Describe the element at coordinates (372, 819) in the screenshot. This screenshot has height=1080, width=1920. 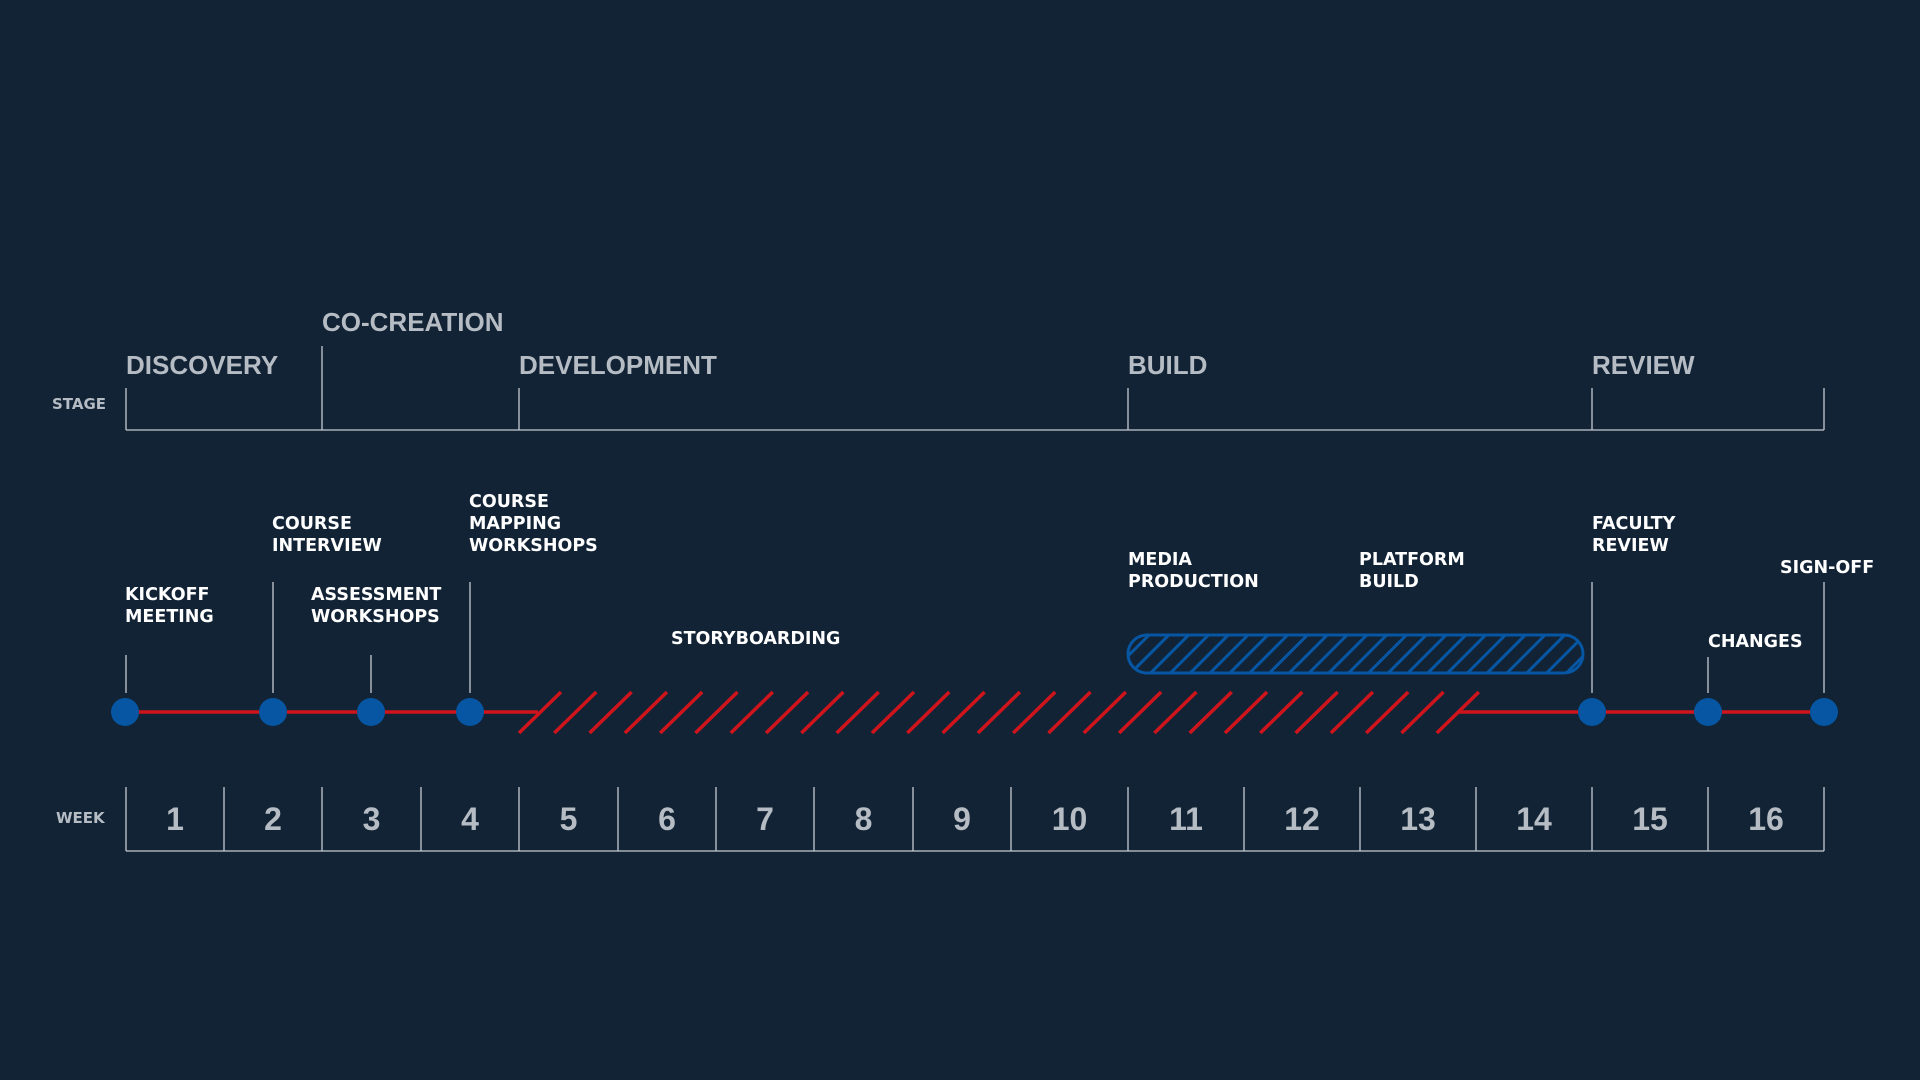
I see `week-number-3: 3` at that location.